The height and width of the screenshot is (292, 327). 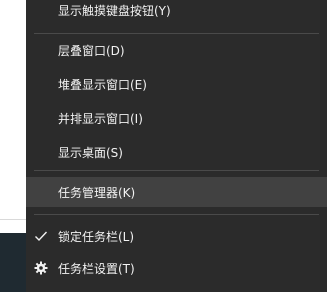 I want to click on checkmark-icon, so click(x=41, y=236).